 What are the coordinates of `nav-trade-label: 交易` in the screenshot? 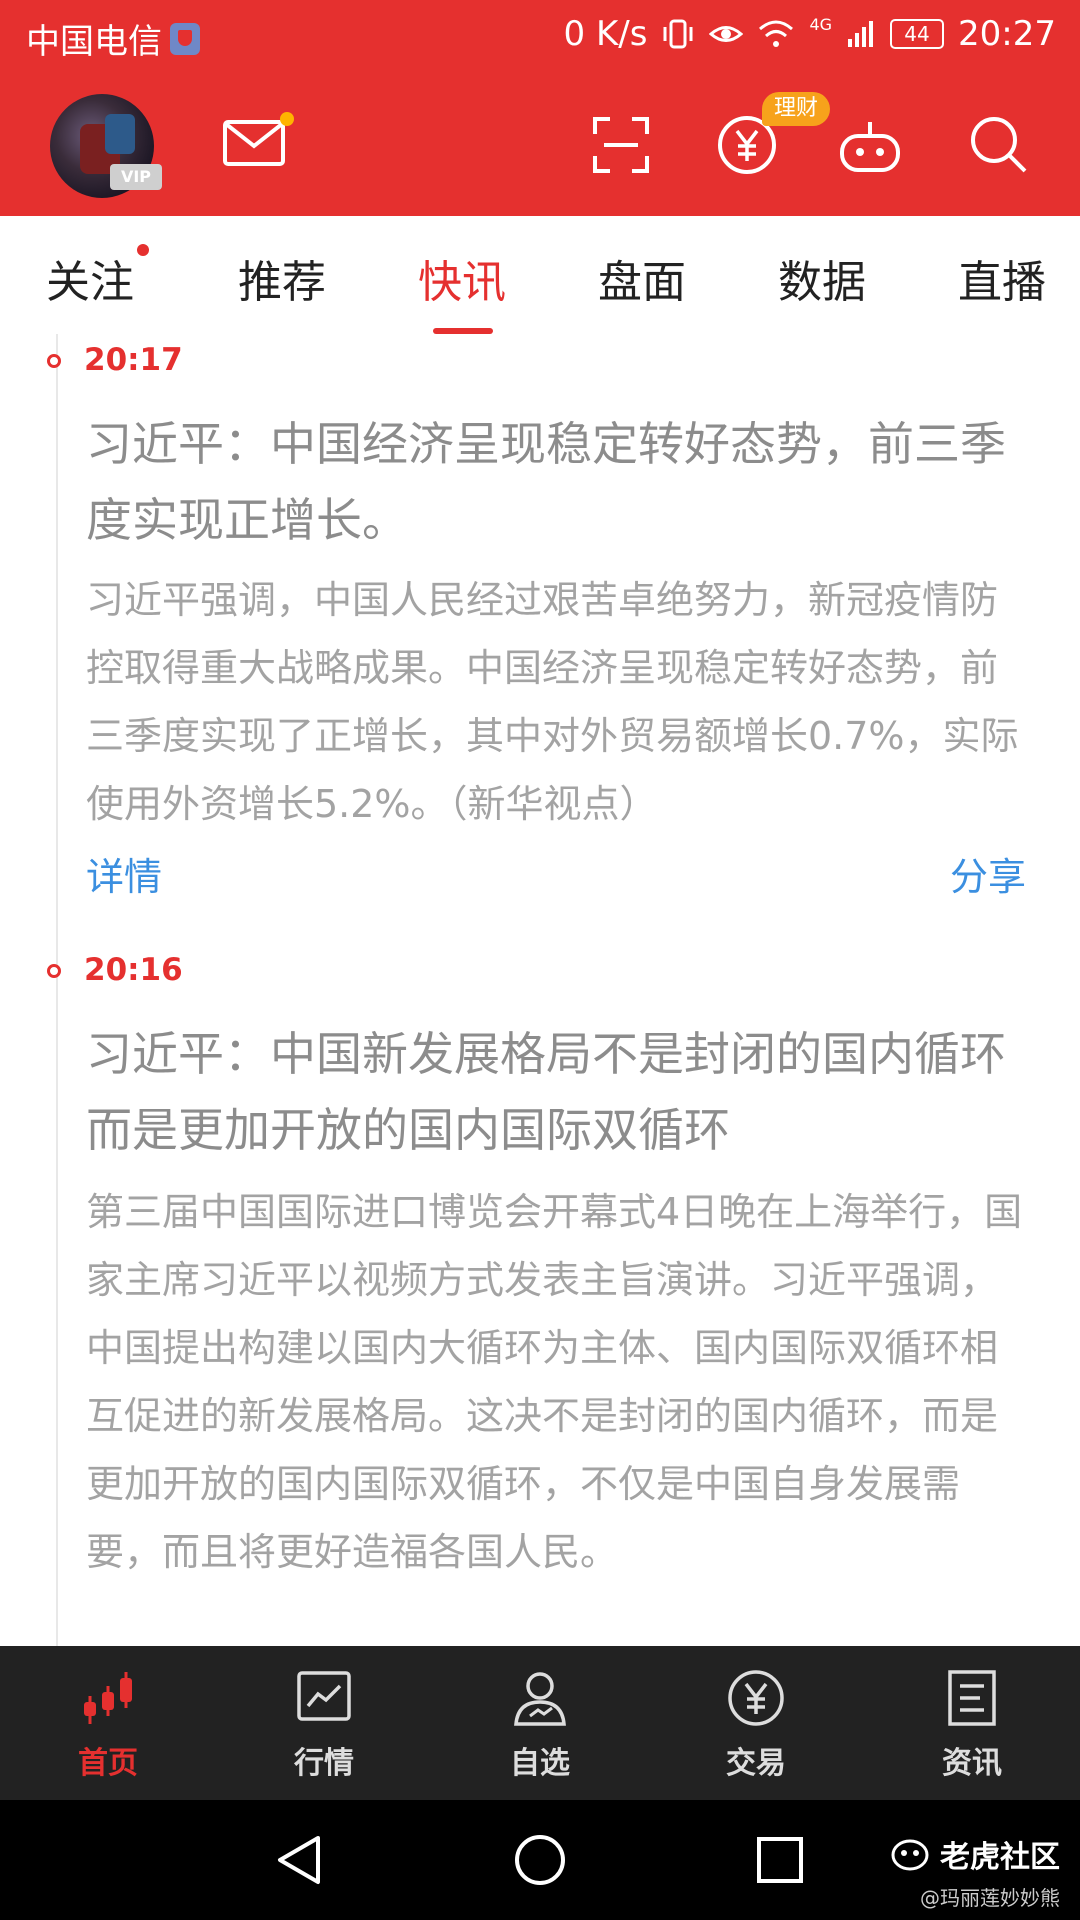 It's located at (756, 1763).